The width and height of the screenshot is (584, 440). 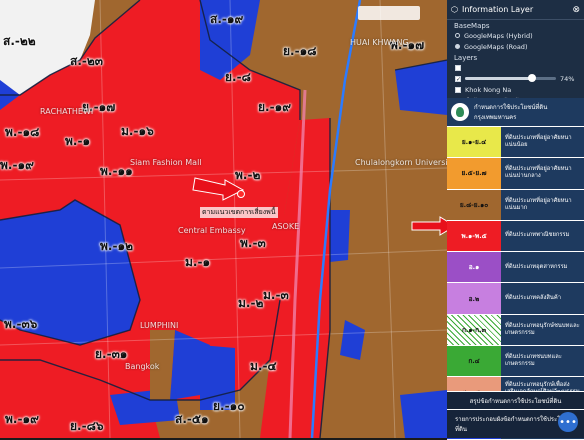 What do you see at coordinates (251, 303) in the screenshot?
I see `zone-label: ม.-๒` at bounding box center [251, 303].